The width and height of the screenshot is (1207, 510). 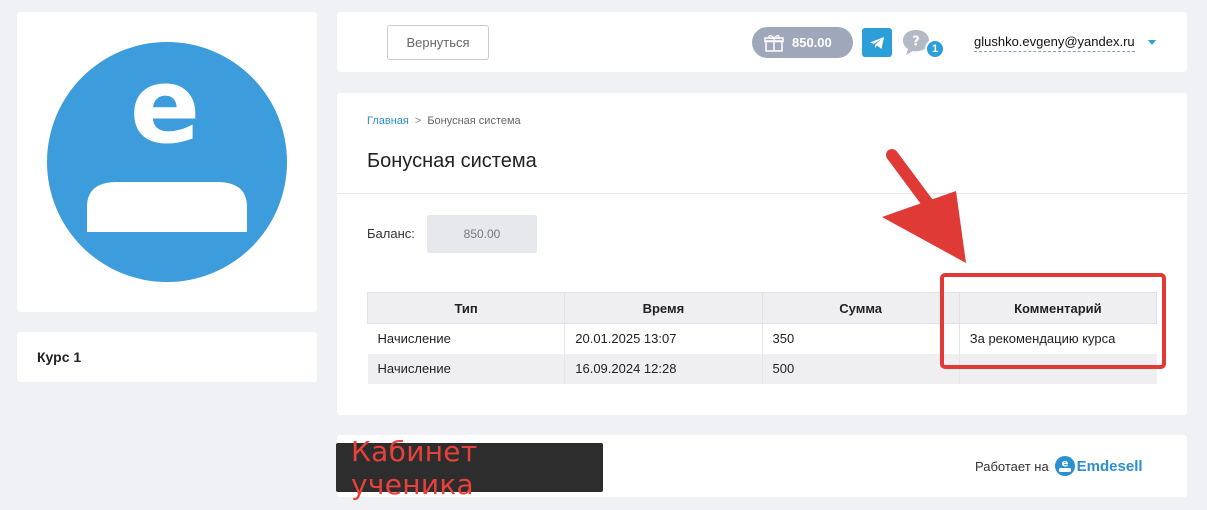 I want to click on table-header-row: Тип Время Сумма Комментарий, so click(x=762, y=308).